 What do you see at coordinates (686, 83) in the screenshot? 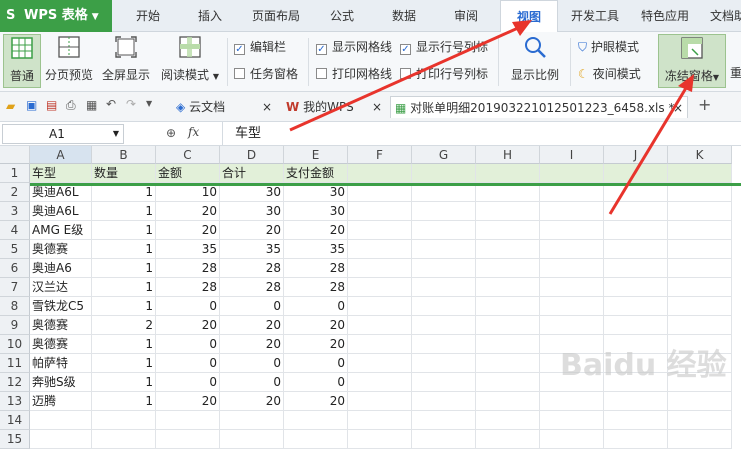
I see `arrowhead-icon` at bounding box center [686, 83].